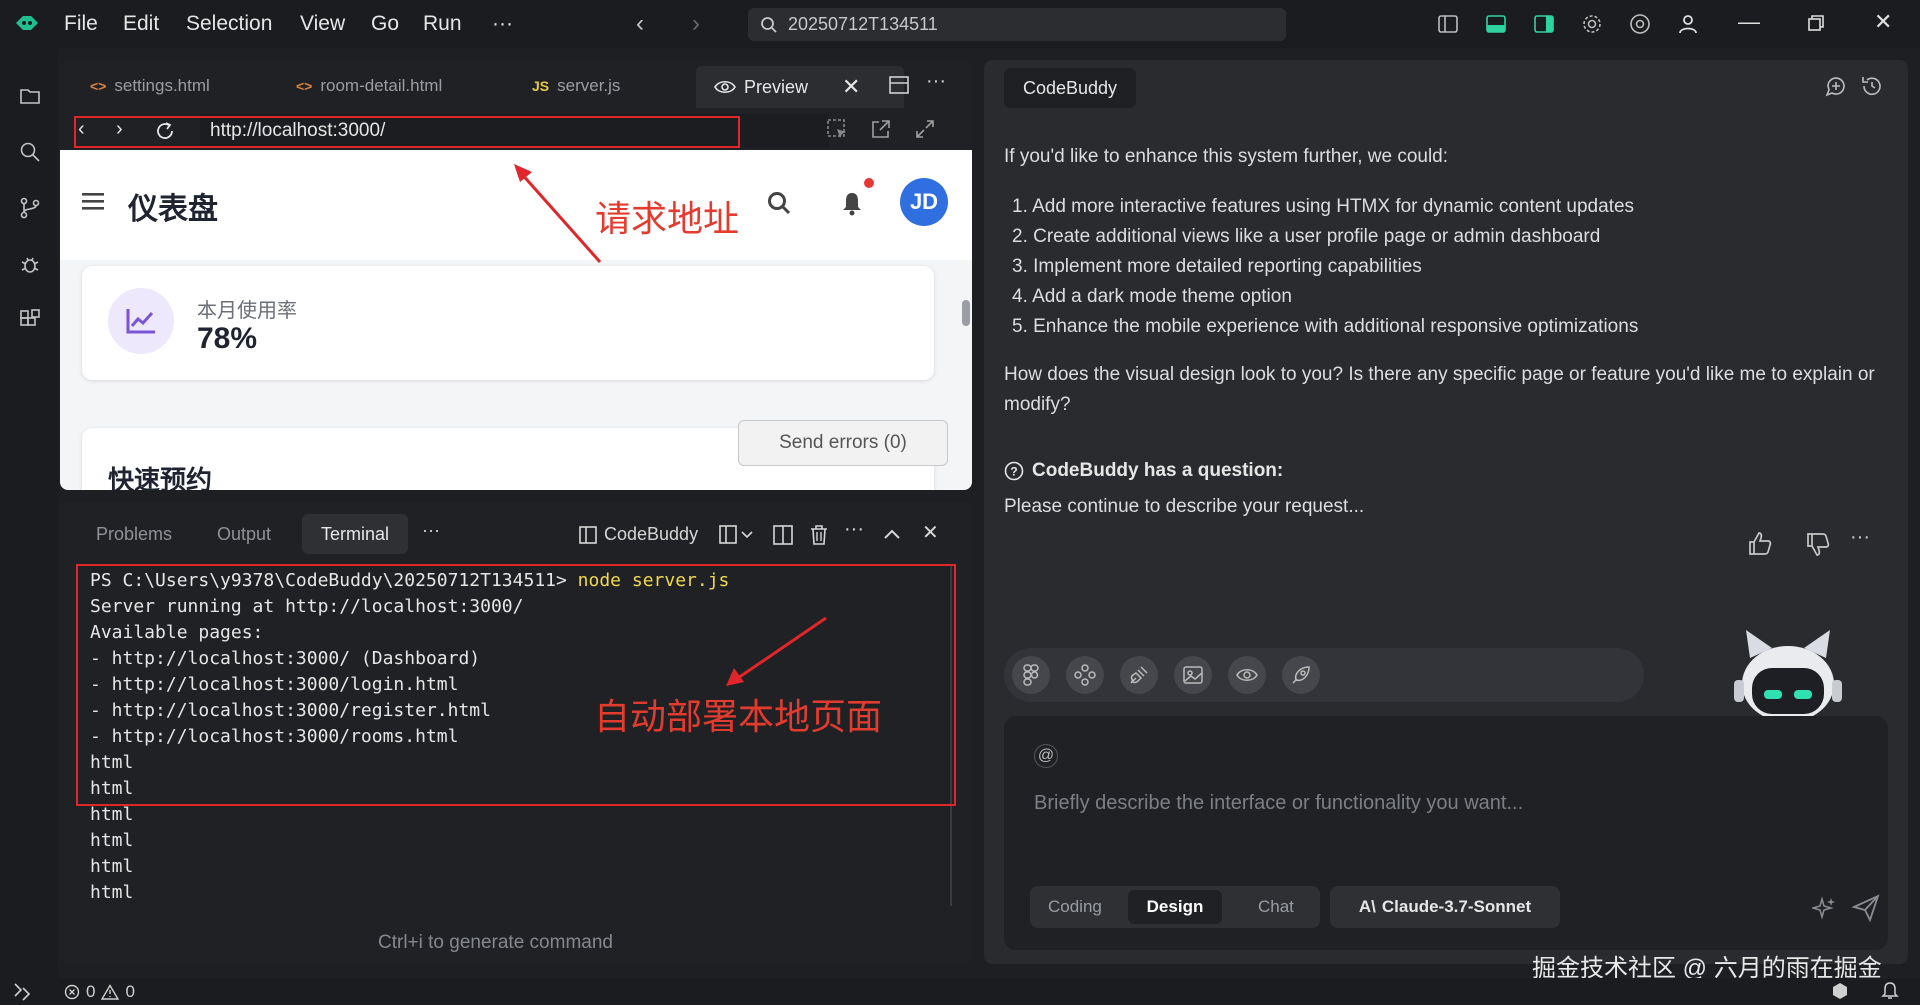 Image resolution: width=1920 pixels, height=1005 pixels. What do you see at coordinates (110, 992) in the screenshot?
I see `warning-icon` at bounding box center [110, 992].